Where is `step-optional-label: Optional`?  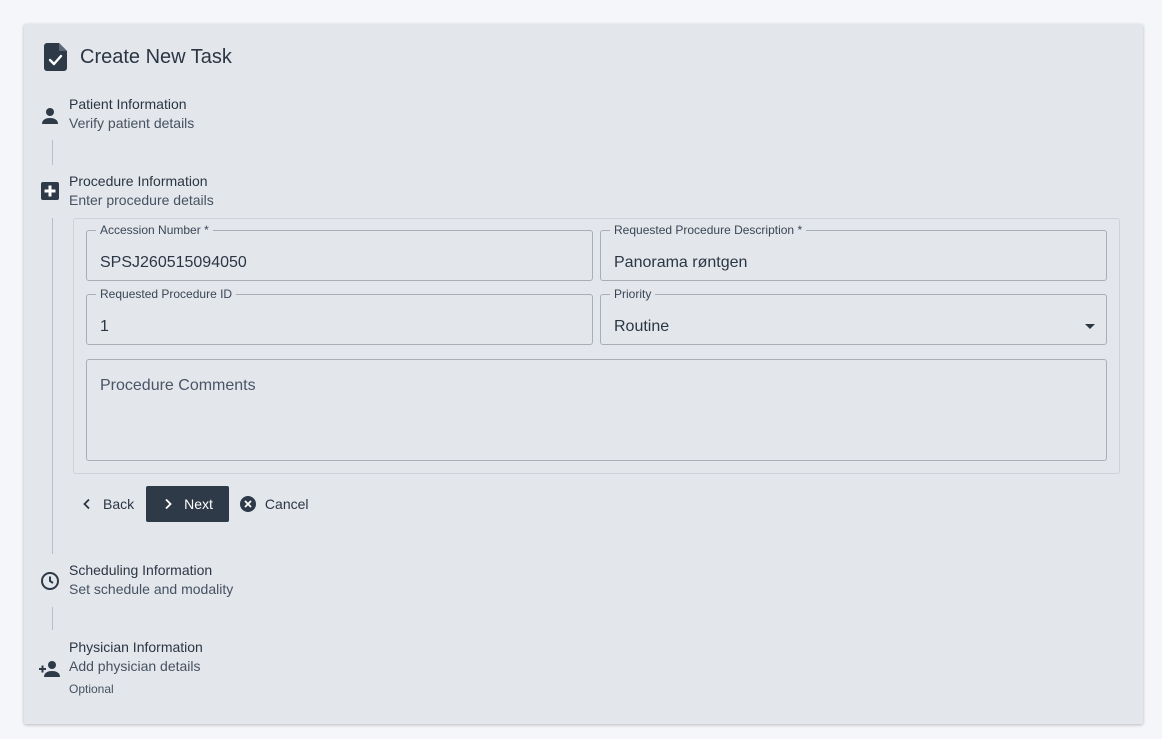
step-optional-label: Optional is located at coordinates (91, 689).